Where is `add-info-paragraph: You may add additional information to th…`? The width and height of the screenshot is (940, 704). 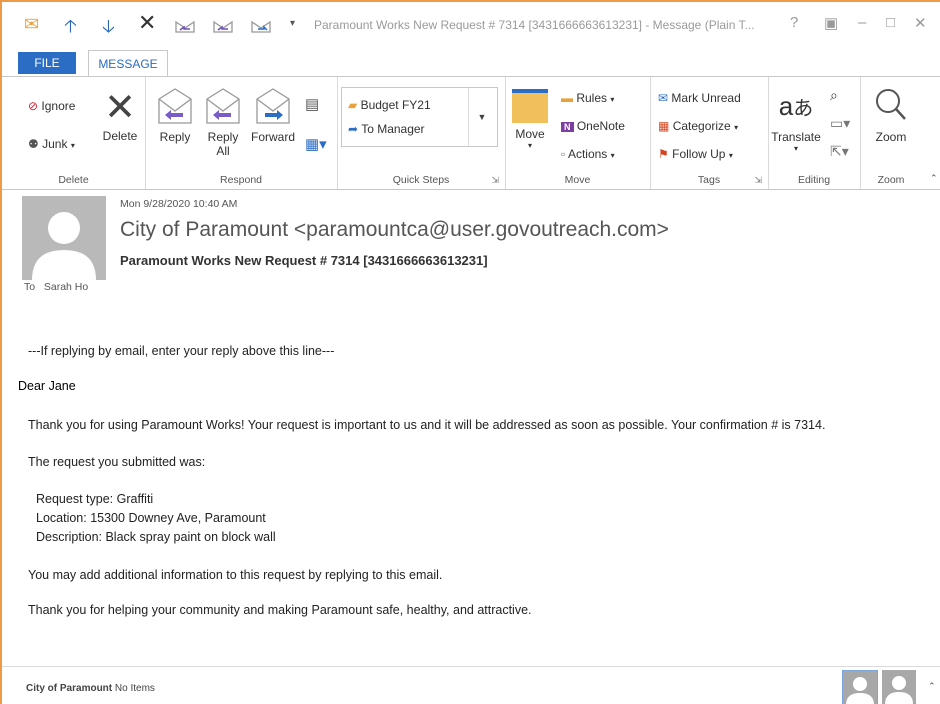
add-info-paragraph: You may add additional information to th… is located at coordinates (235, 575).